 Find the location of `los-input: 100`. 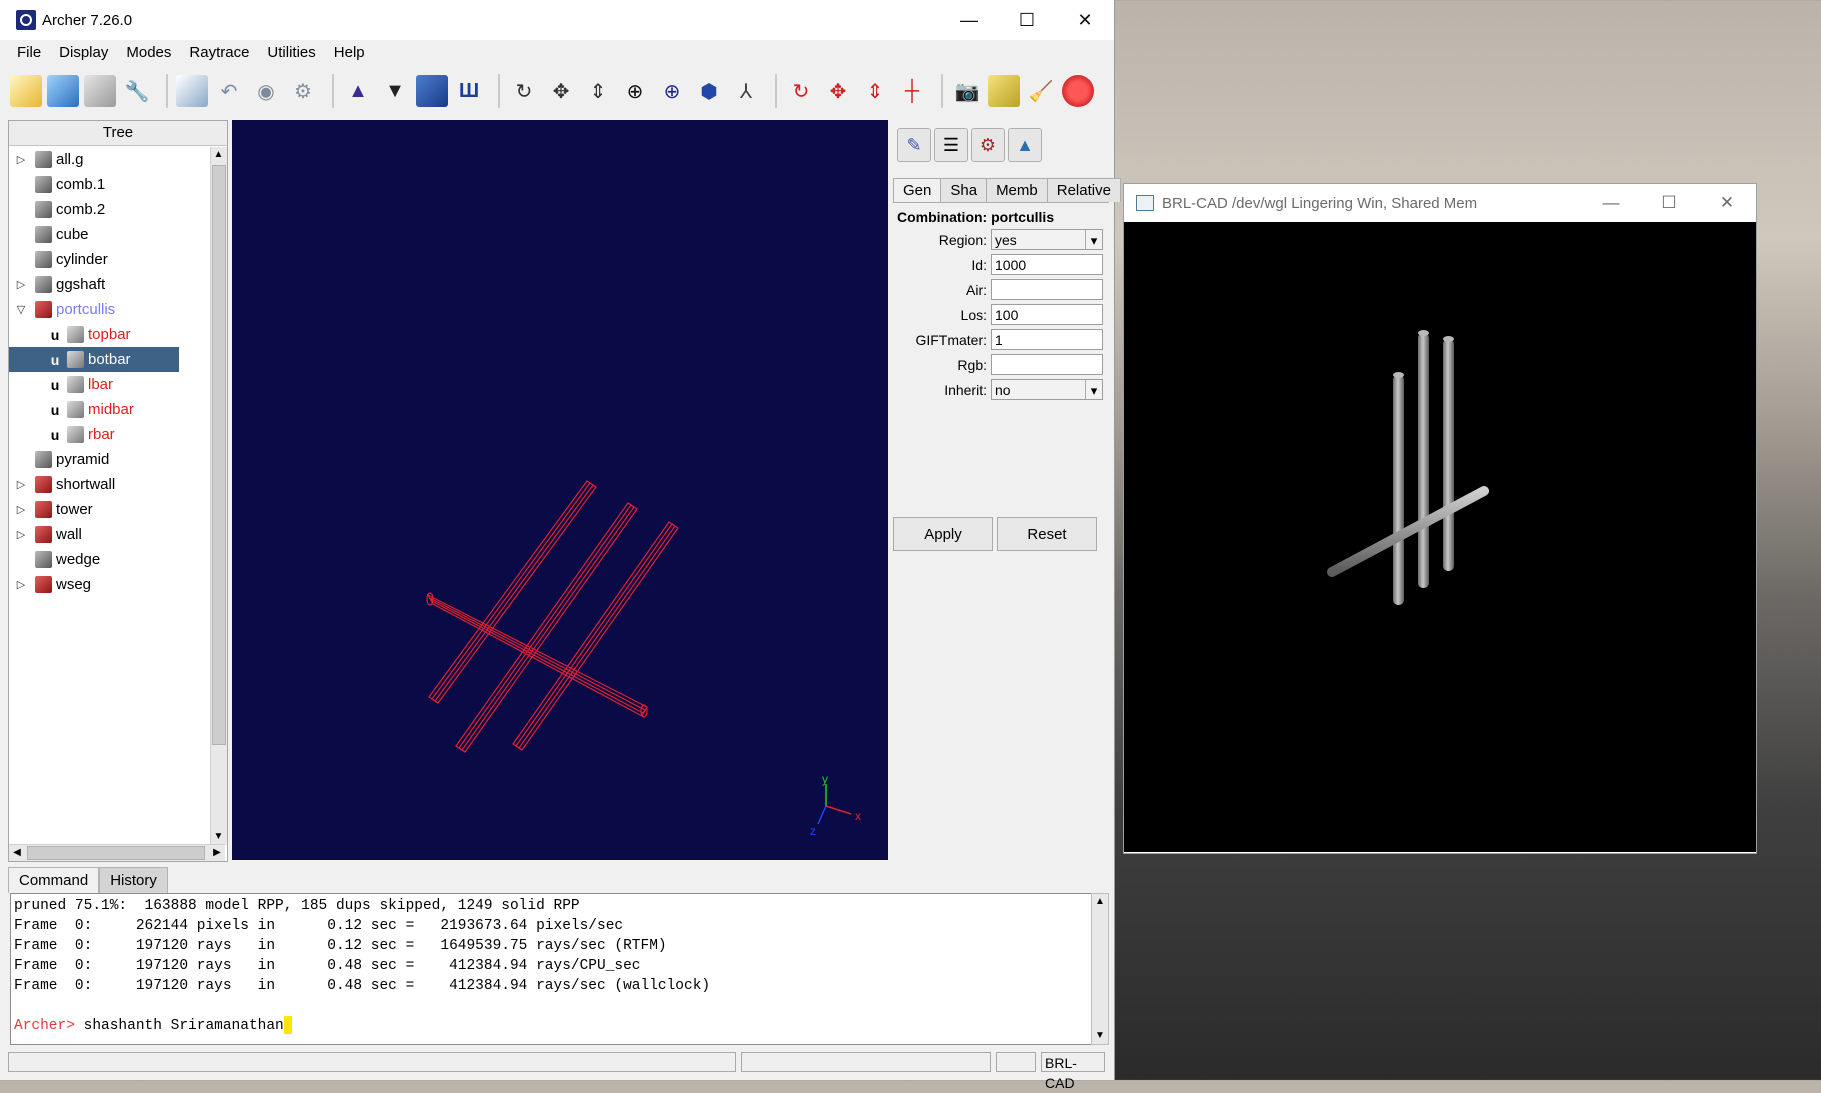

los-input: 100 is located at coordinates (1047, 314).